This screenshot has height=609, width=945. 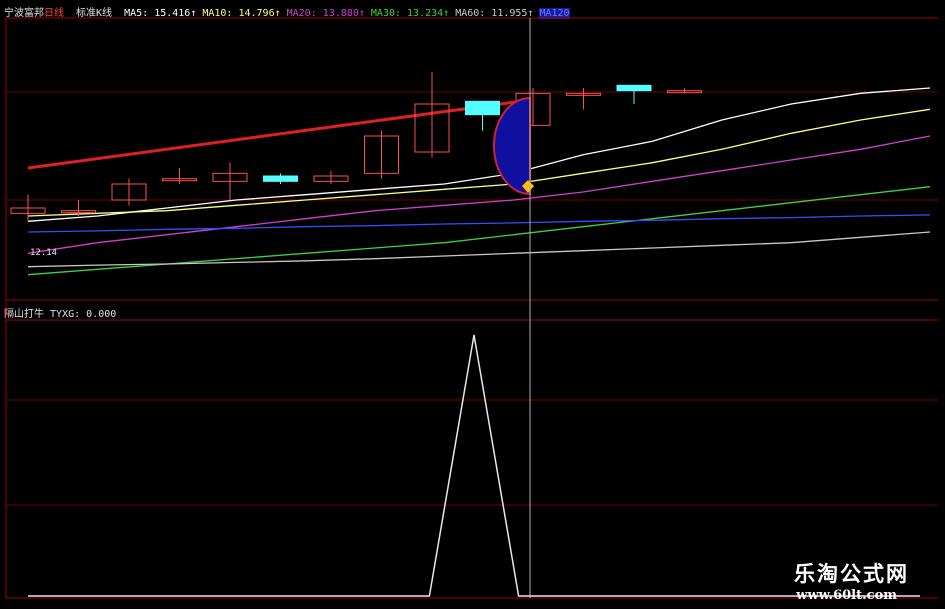 What do you see at coordinates (851, 573) in the screenshot?
I see `watermark-title: 乐淘公式网` at bounding box center [851, 573].